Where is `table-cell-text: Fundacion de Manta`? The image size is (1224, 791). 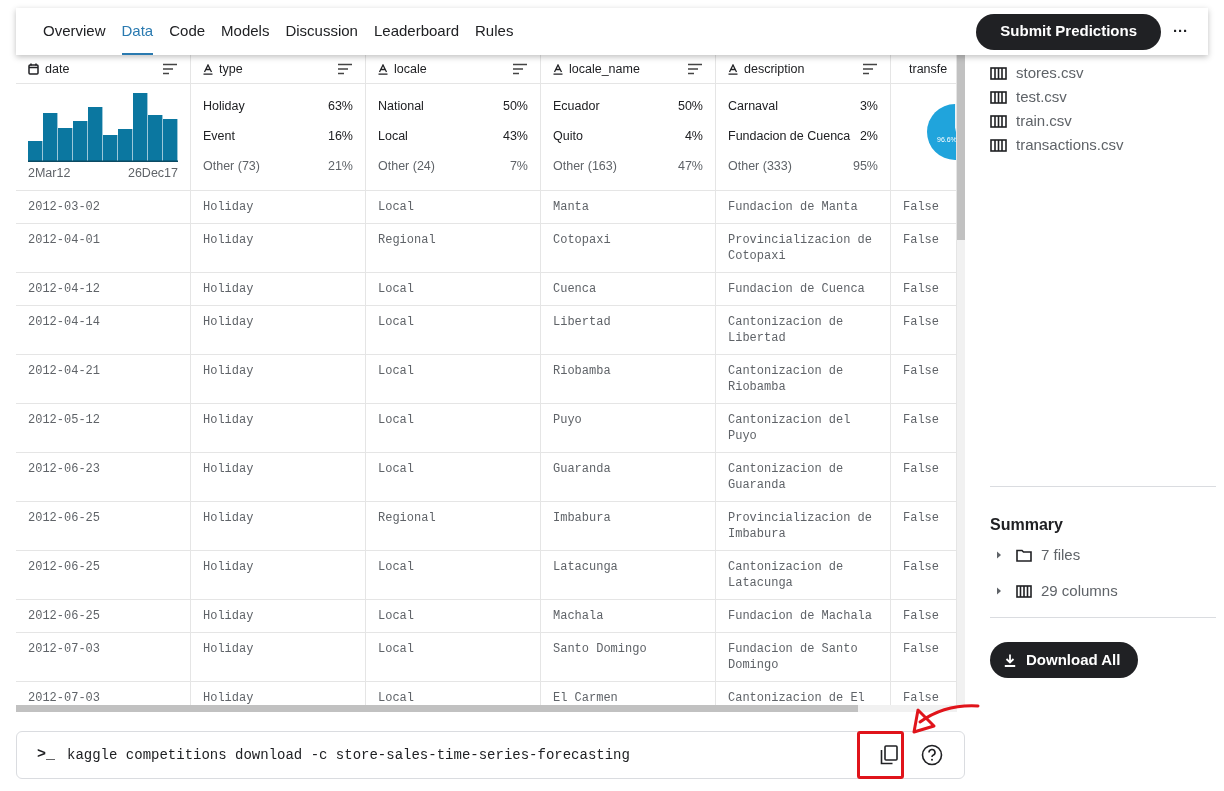 table-cell-text: Fundacion de Manta is located at coordinates (793, 207).